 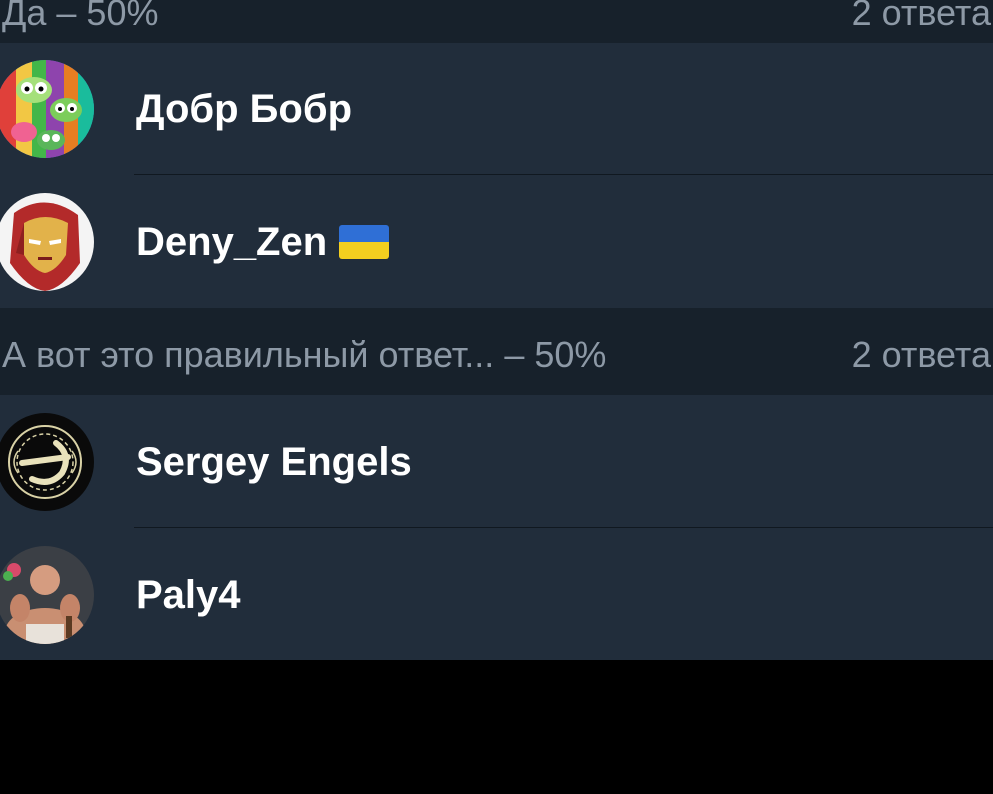 What do you see at coordinates (80, 16) in the screenshot?
I see `section-title: Да – 50%` at bounding box center [80, 16].